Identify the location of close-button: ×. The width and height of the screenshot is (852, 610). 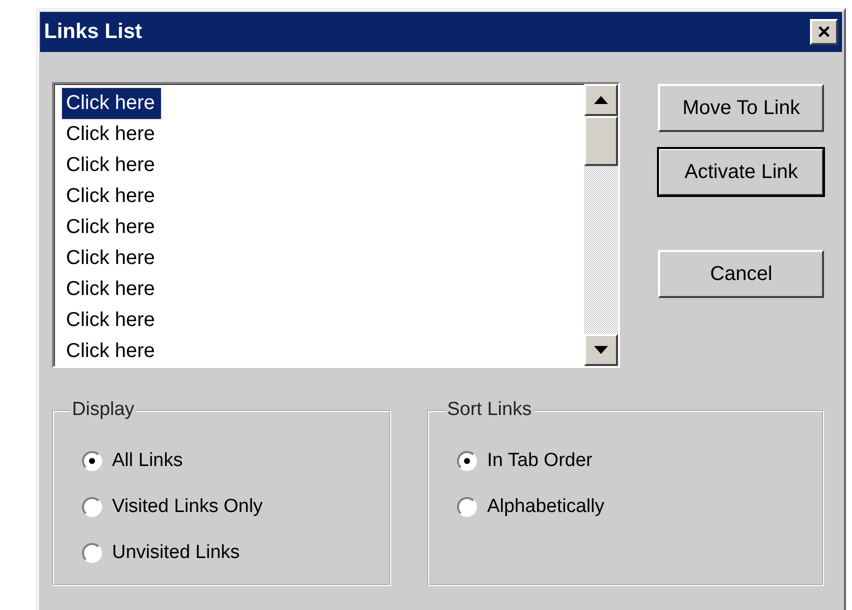
(824, 32).